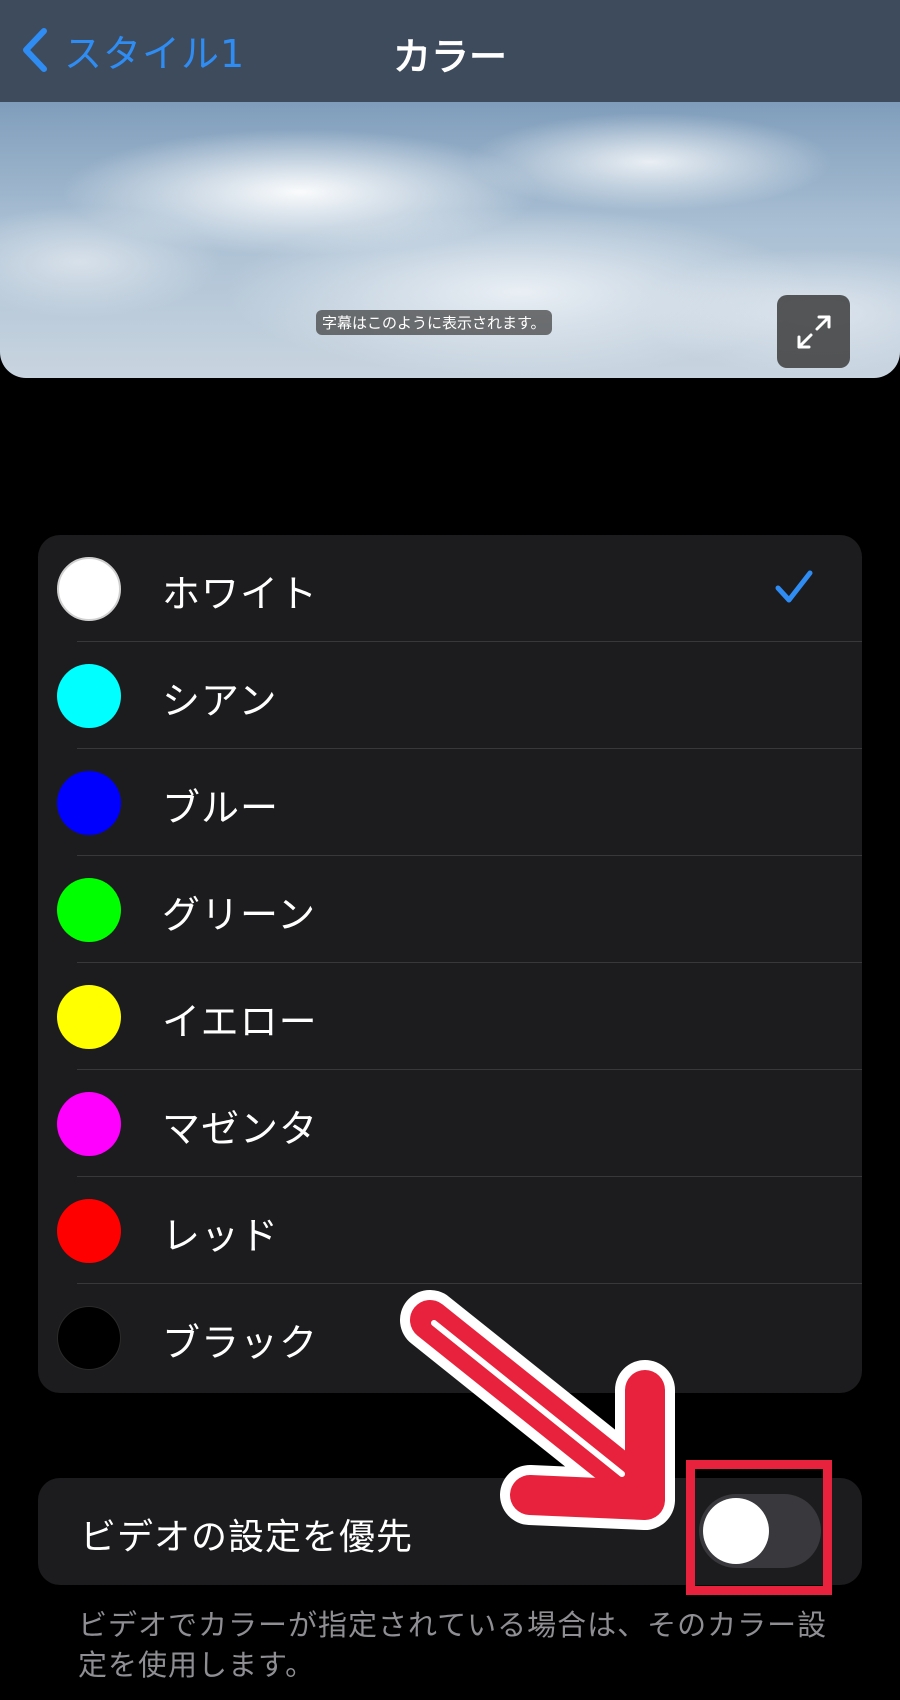  What do you see at coordinates (450, 909) in the screenshot?
I see `color-option-green: グリーン` at bounding box center [450, 909].